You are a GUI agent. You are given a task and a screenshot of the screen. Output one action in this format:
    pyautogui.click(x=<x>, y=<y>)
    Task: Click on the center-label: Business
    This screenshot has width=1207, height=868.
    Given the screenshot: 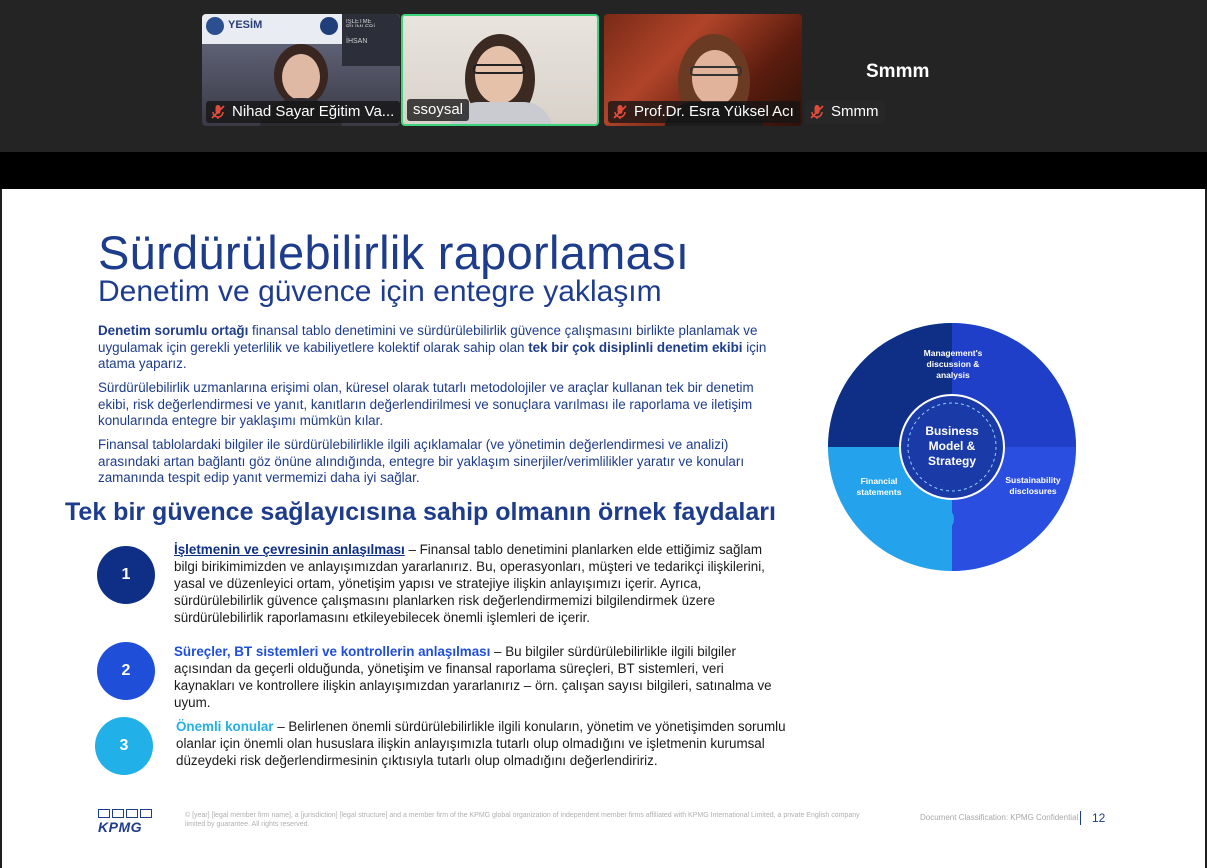 What is the action you would take?
    pyautogui.click(x=952, y=431)
    